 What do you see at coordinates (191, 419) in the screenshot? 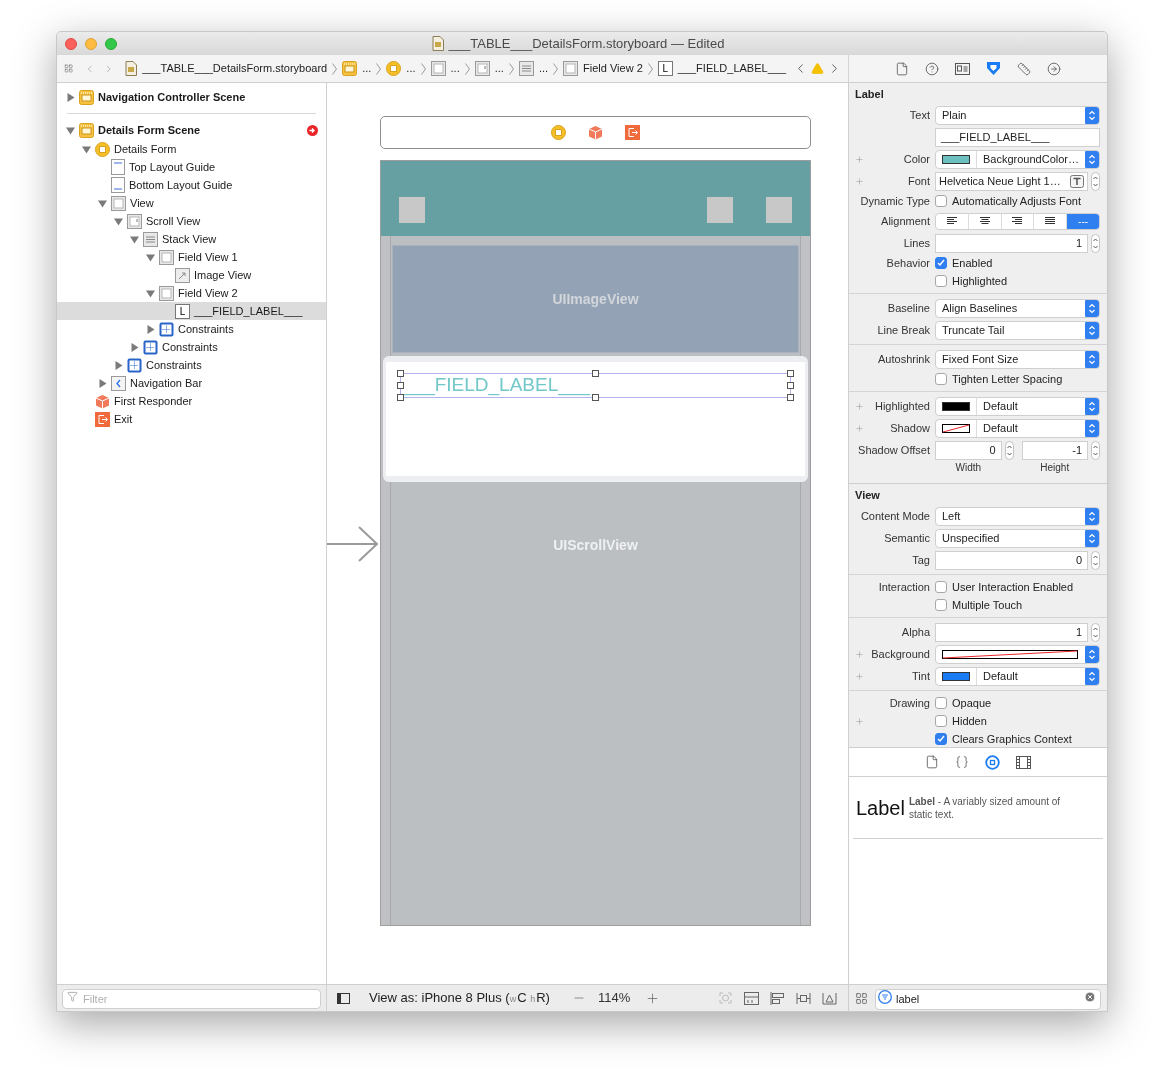
I see `outline-item: Exit` at bounding box center [191, 419].